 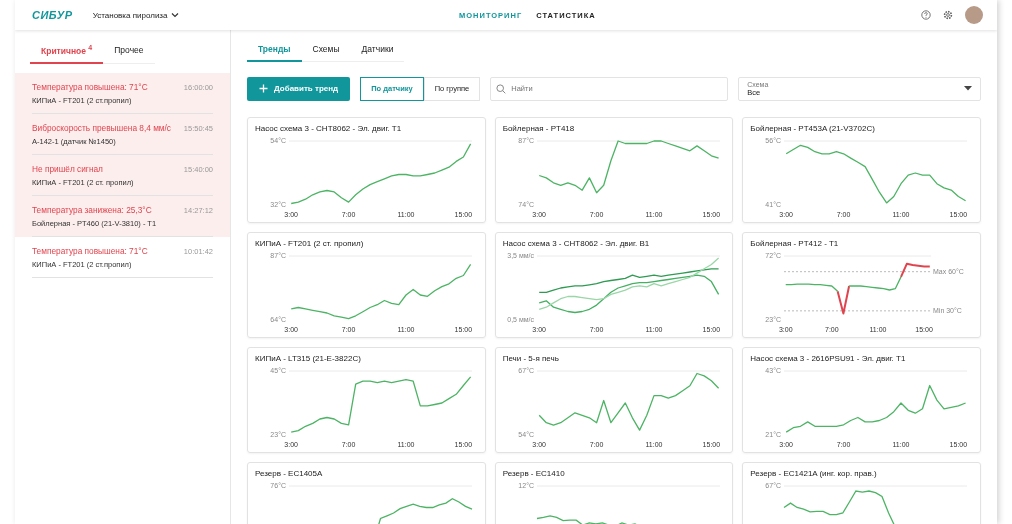 I want to click on avatar, so click(x=974, y=15).